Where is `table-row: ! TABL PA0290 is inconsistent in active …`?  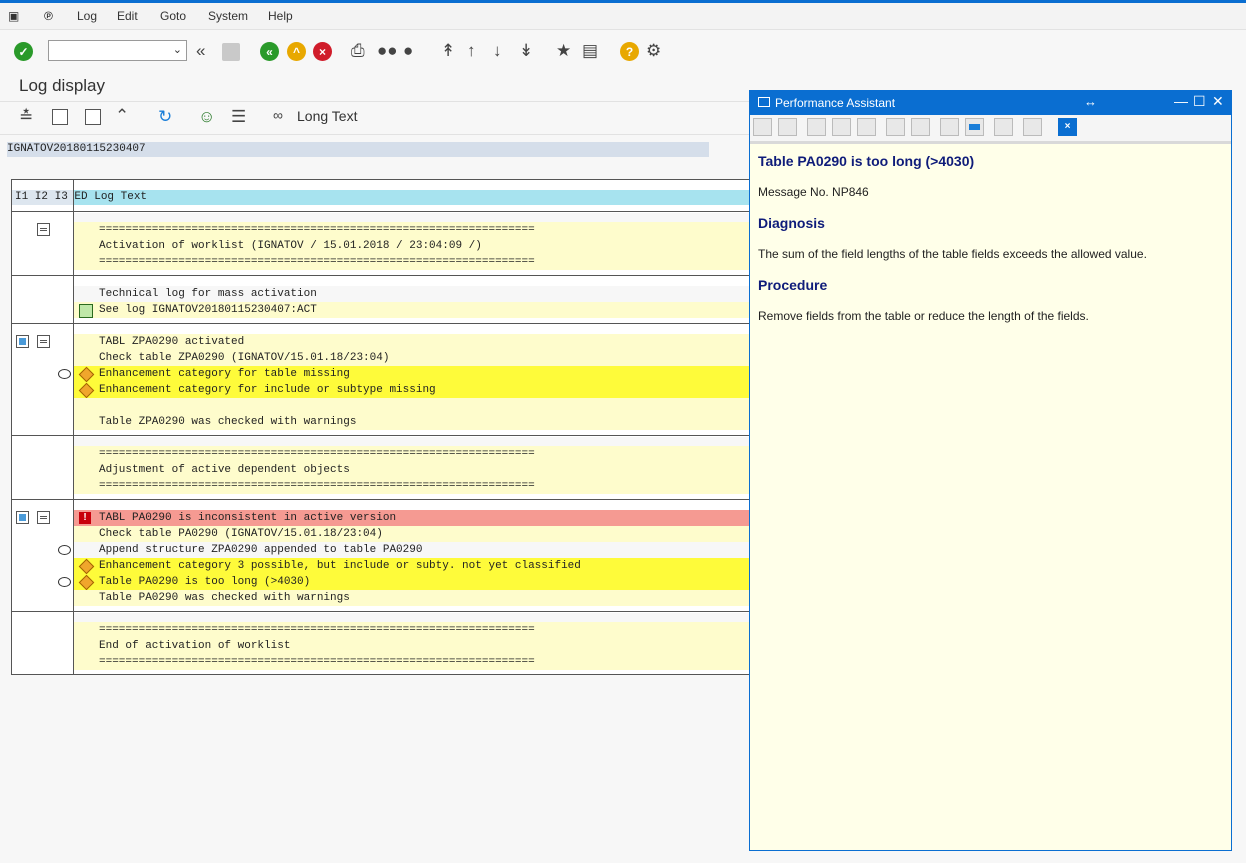
table-row: ! TABL PA0290 is inconsistent in active … is located at coordinates (412, 518).